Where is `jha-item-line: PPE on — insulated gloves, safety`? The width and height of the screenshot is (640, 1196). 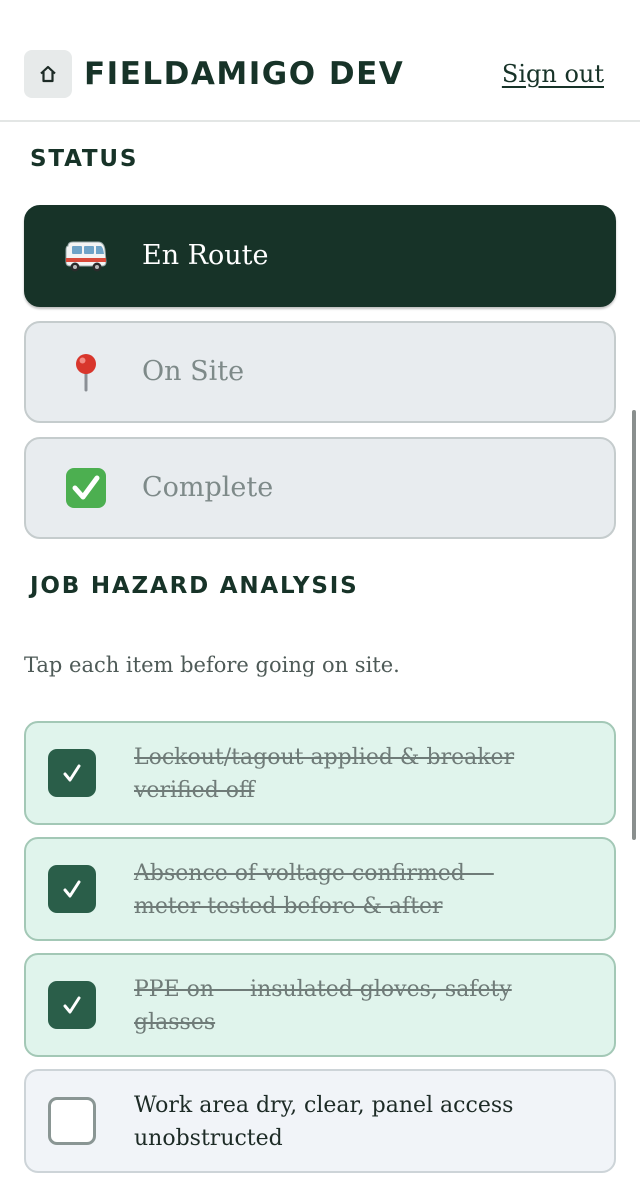 jha-item-line: PPE on — insulated gloves, safety is located at coordinates (323, 989).